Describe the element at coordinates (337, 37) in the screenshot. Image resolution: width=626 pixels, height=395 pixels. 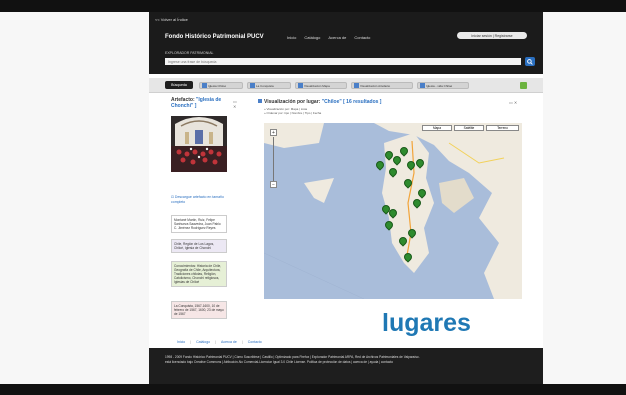
I see `nav-item-acerca: Acerca de` at that location.